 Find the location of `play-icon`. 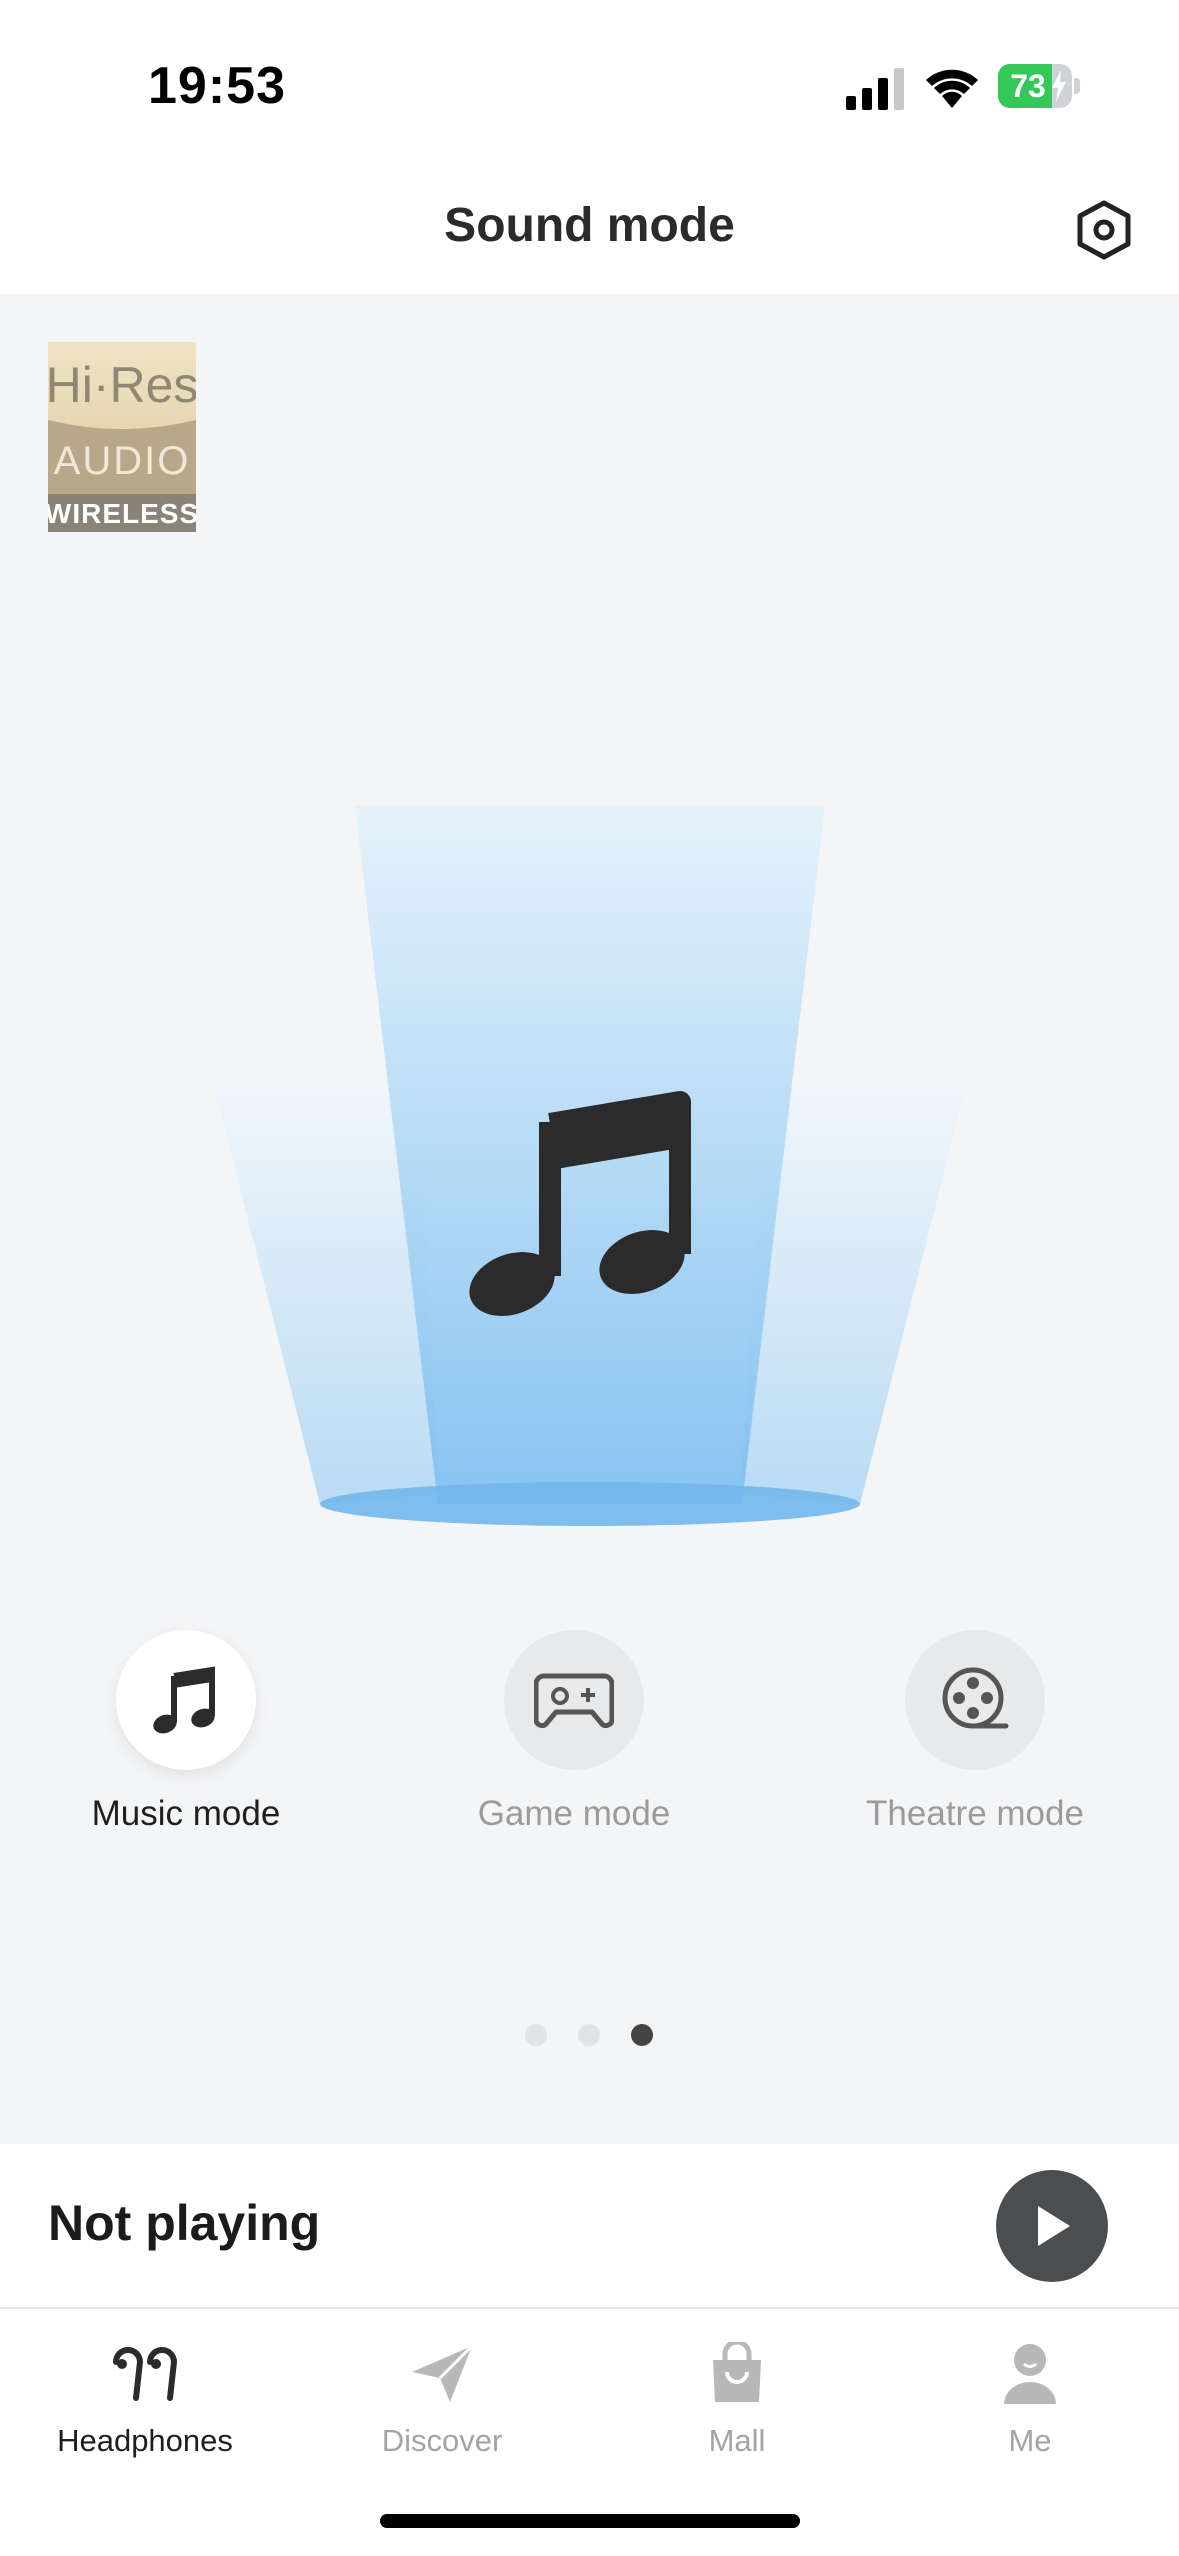

play-icon is located at coordinates (1054, 2226).